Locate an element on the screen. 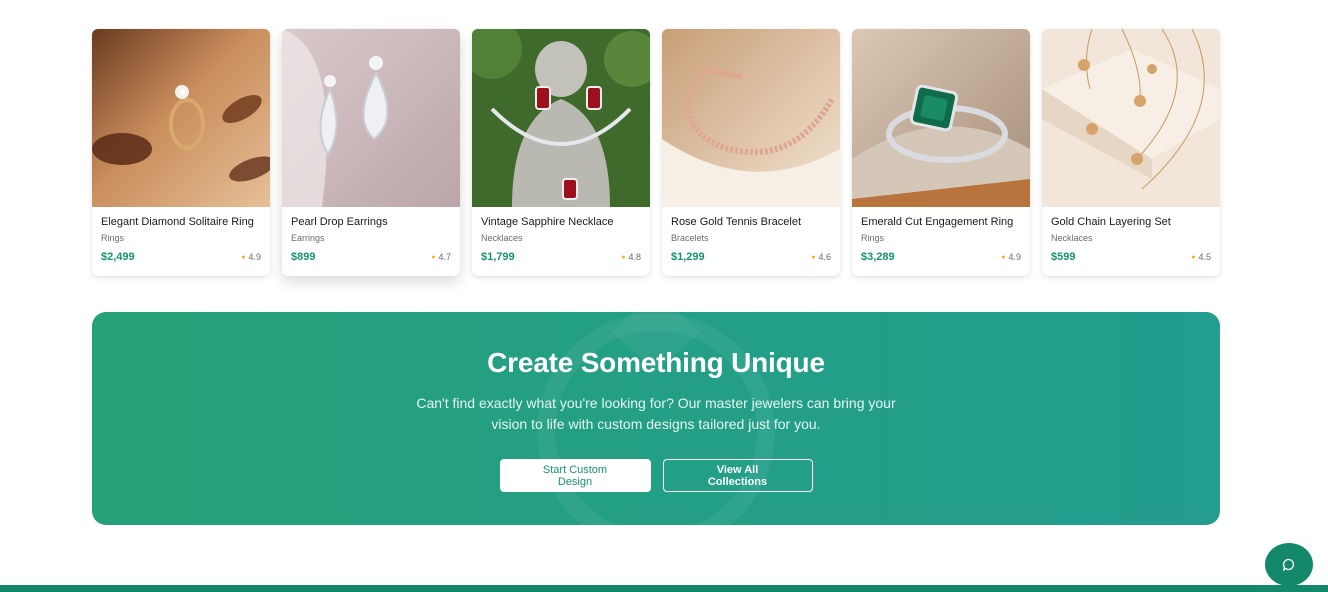 The image size is (1328, 592). chat-bubble-icon is located at coordinates (1289, 564).